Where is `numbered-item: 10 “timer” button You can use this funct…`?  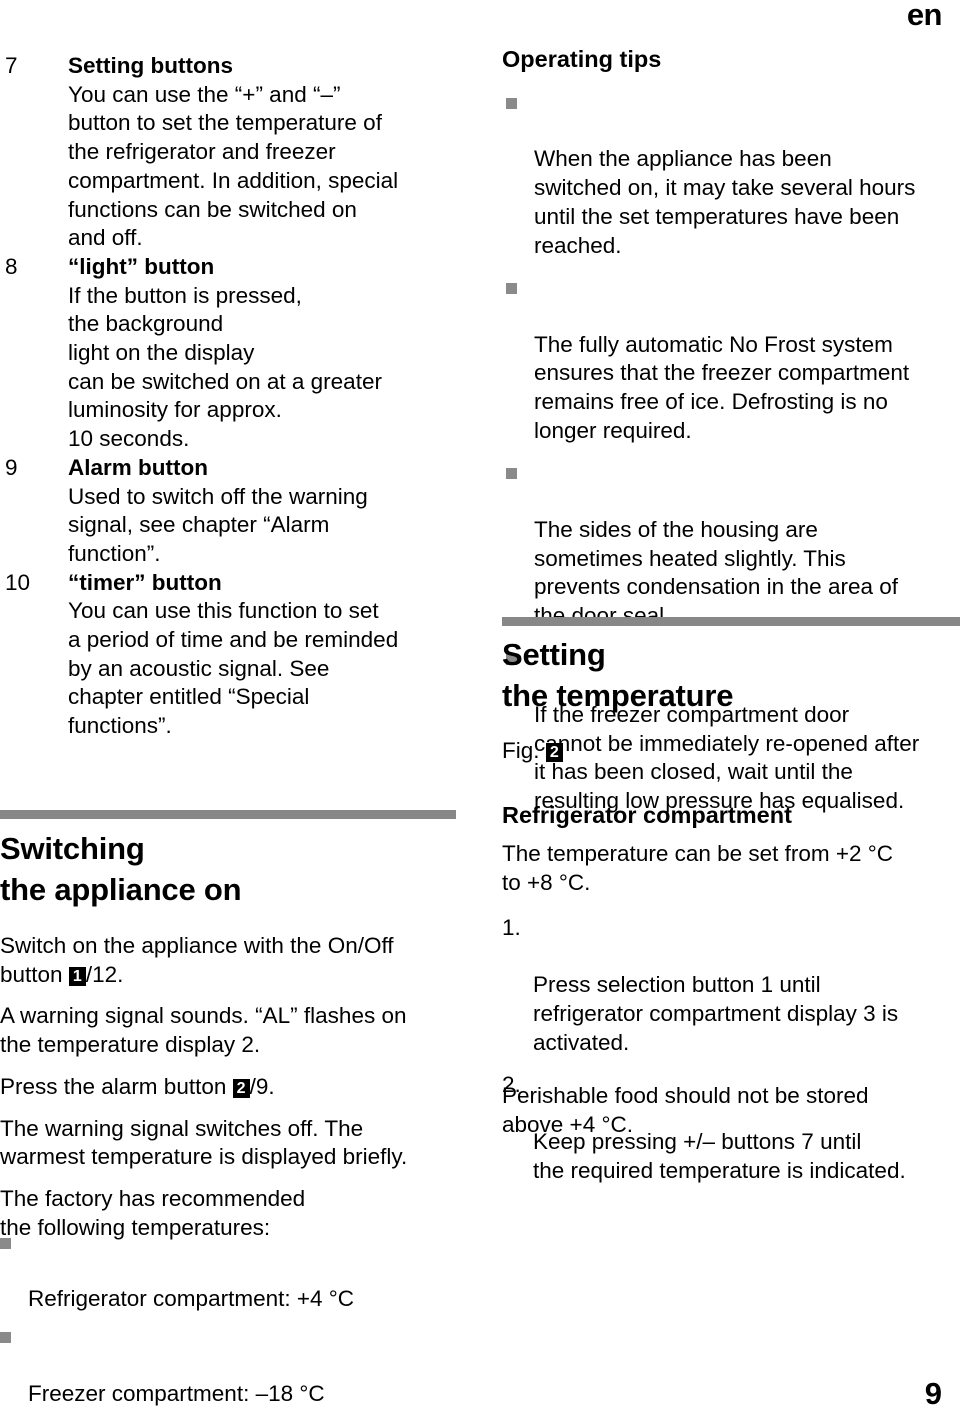 numbered-item: 10 “timer” button You can use this funct… is located at coordinates (235, 655).